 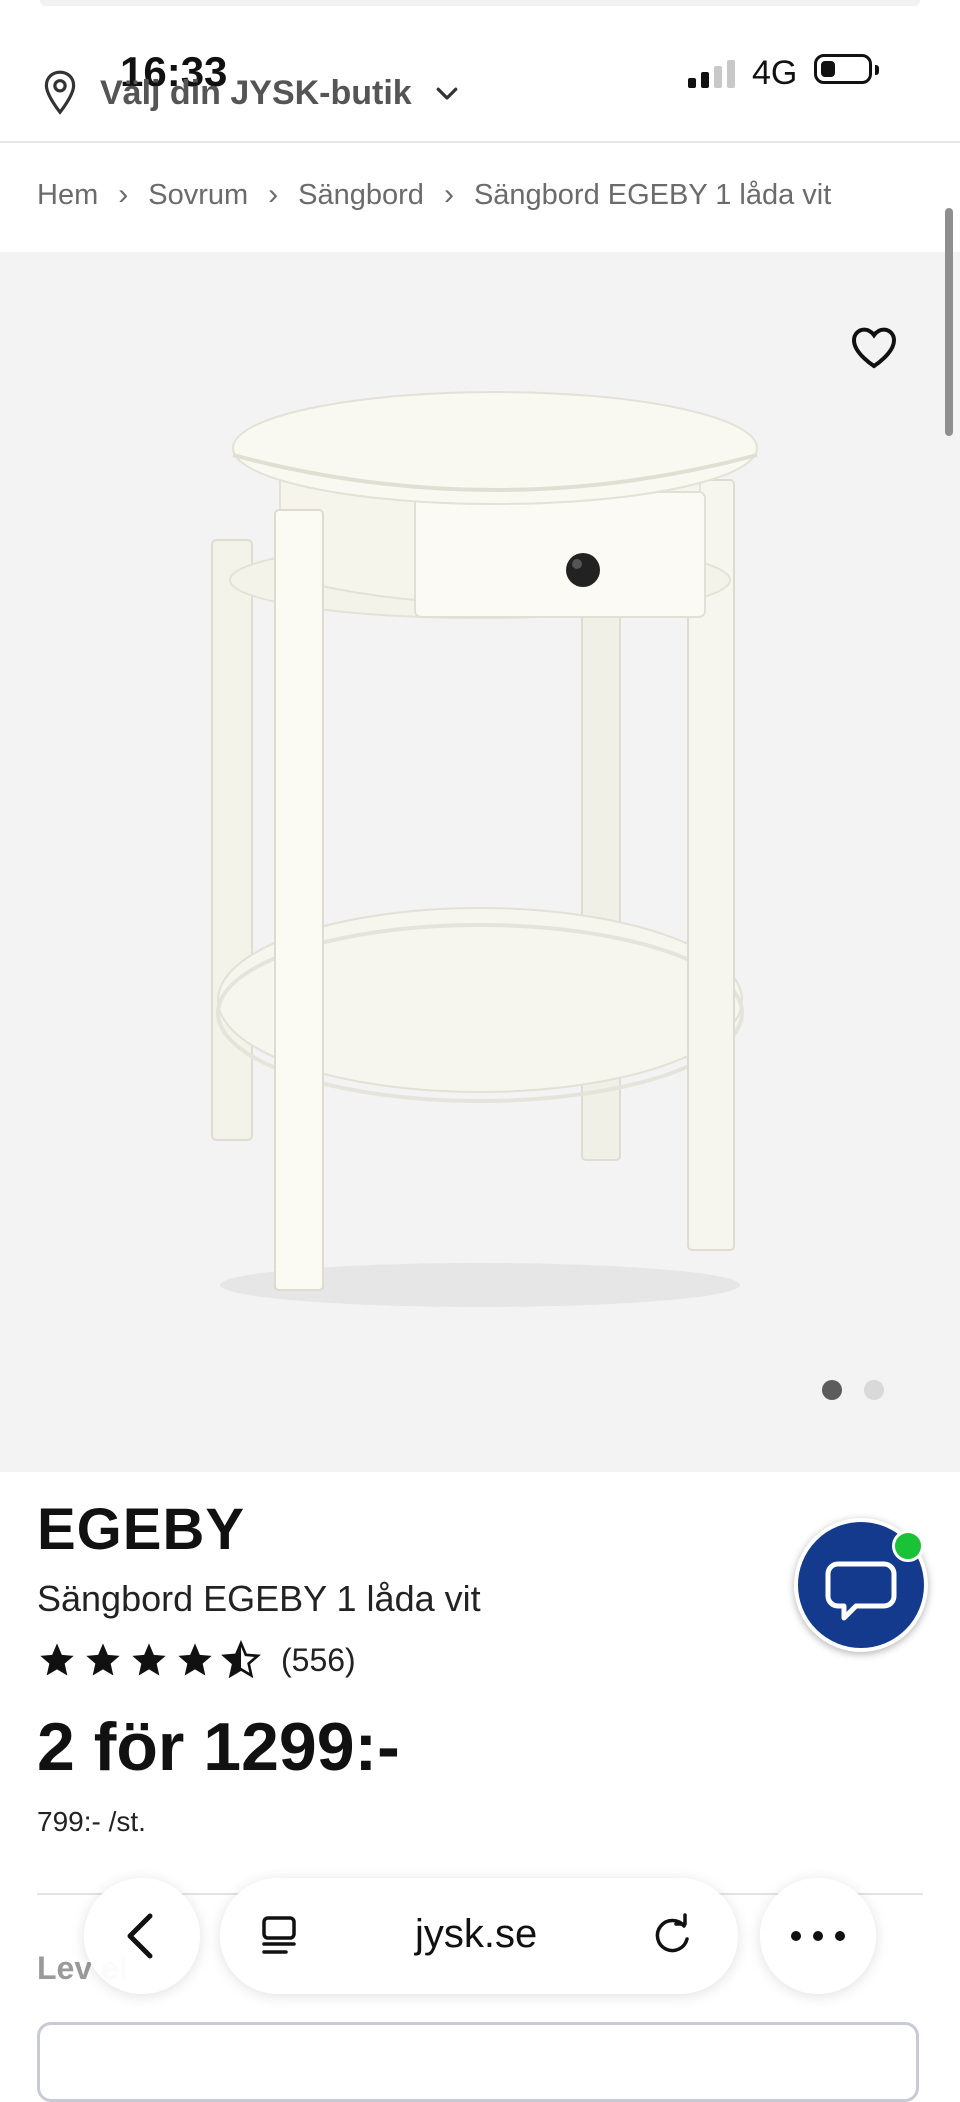 I want to click on browser-more-button, so click(x=818, y=1936).